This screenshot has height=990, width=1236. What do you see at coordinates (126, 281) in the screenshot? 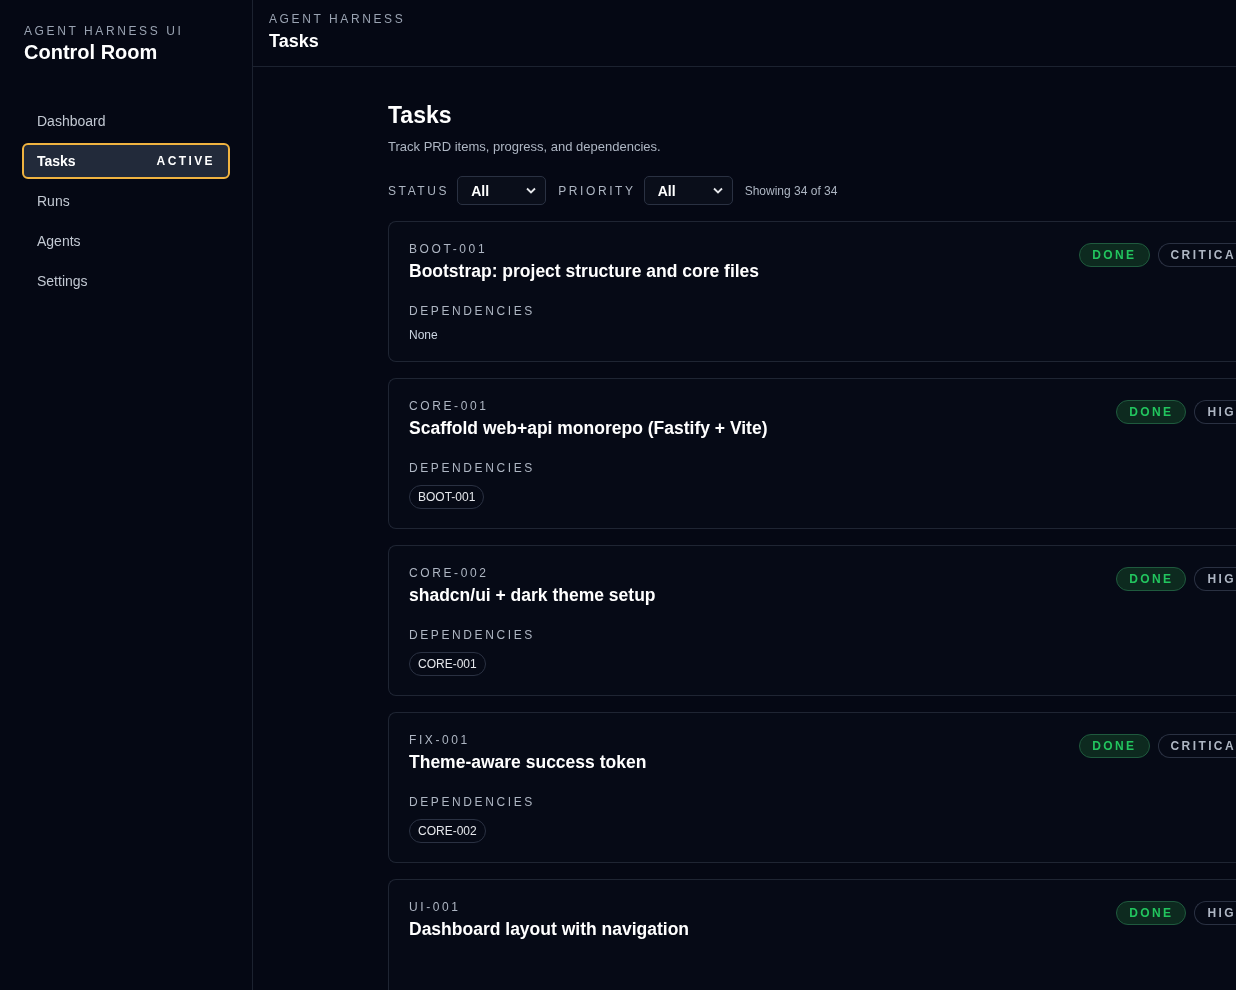
I see `nav-item: Settings` at bounding box center [126, 281].